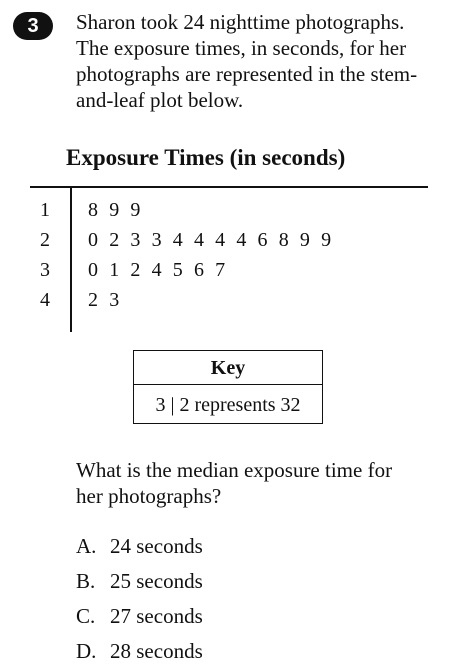 The image size is (462, 668). I want to click on plot-title: Exposure Times (in seconds), so click(206, 157).